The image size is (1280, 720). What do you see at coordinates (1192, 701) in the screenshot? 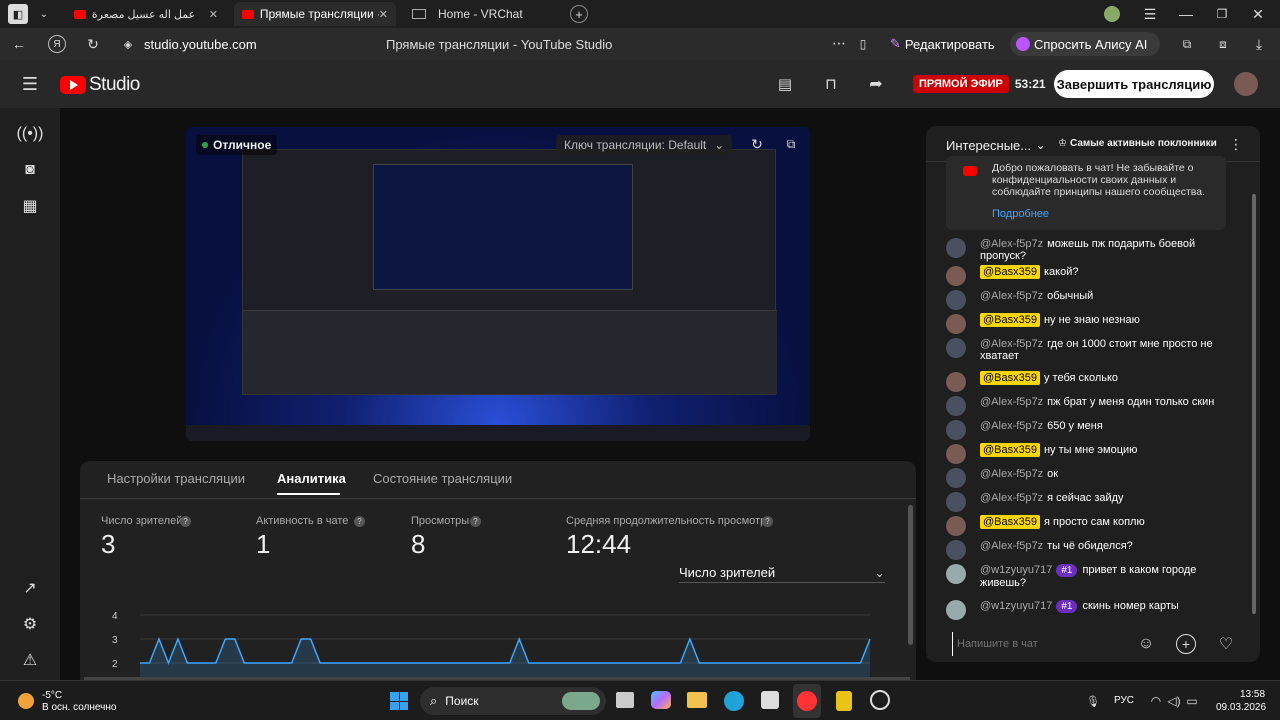
I see `battery-icon: ▭` at bounding box center [1192, 701].